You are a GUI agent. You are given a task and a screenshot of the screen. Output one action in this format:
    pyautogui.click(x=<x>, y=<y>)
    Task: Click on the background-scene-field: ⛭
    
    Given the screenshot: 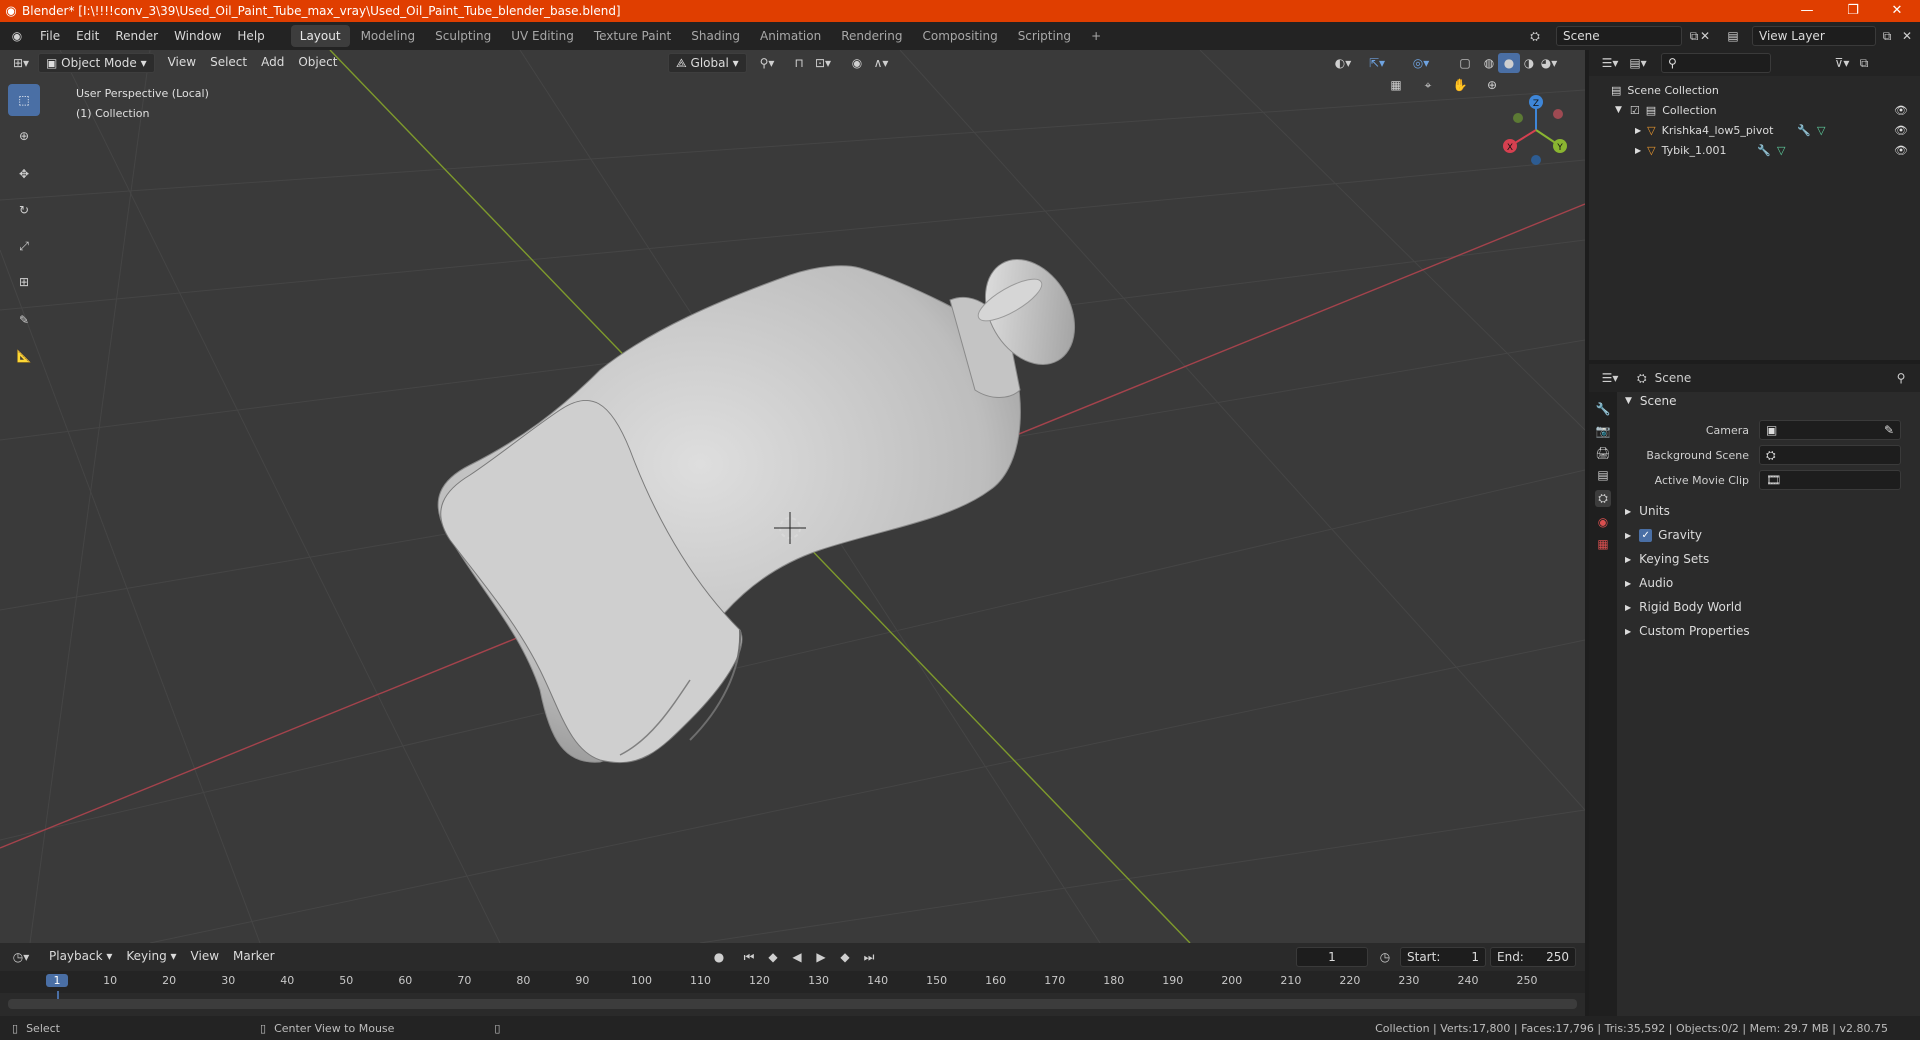 What is the action you would take?
    pyautogui.click(x=1830, y=455)
    